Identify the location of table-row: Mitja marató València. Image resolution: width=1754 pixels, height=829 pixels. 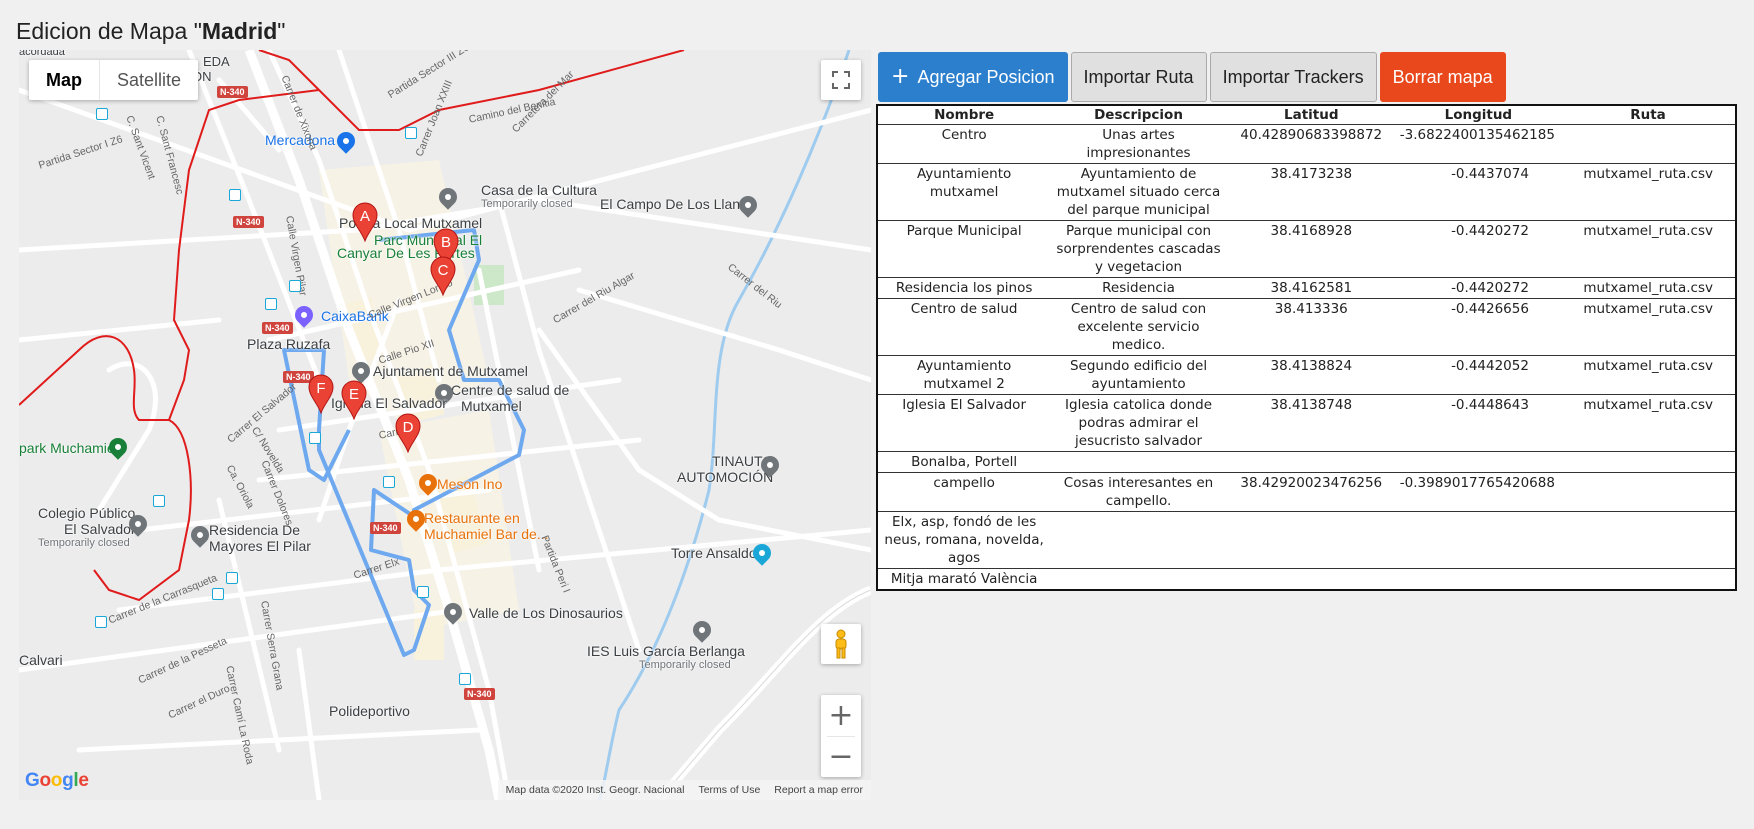
(1306, 579).